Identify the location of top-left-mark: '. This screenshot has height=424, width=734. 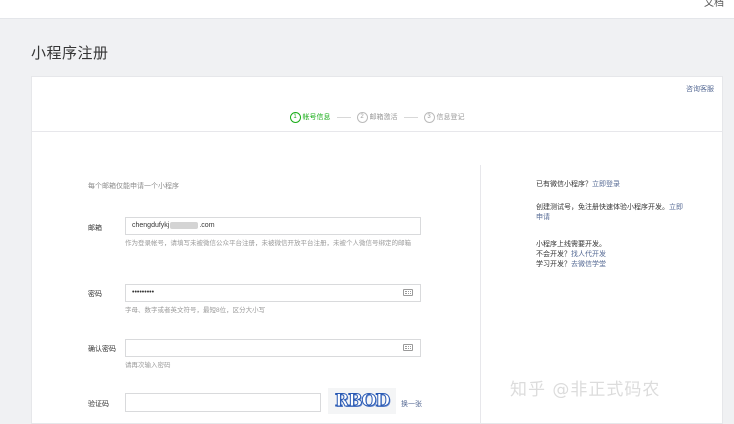
(1, 2).